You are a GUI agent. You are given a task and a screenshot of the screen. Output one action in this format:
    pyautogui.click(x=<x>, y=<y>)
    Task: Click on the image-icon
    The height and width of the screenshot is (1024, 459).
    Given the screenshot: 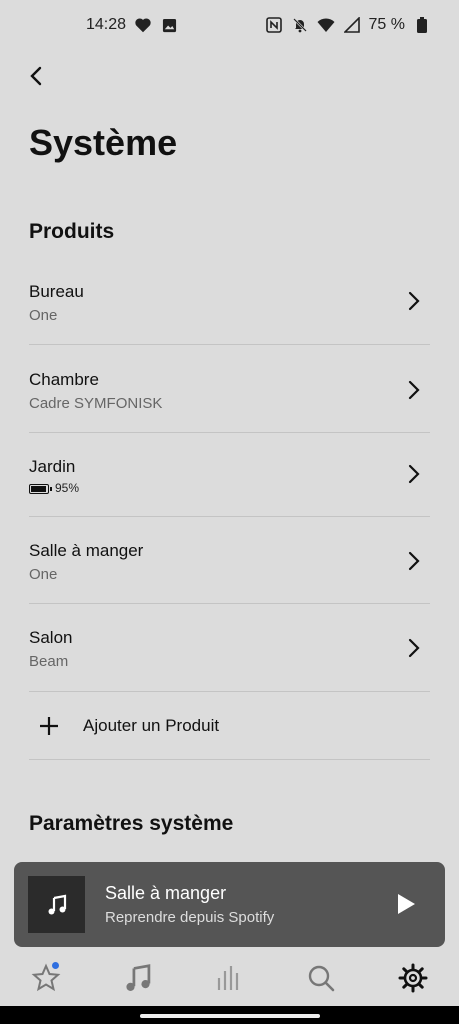 What is the action you would take?
    pyautogui.click(x=169, y=25)
    